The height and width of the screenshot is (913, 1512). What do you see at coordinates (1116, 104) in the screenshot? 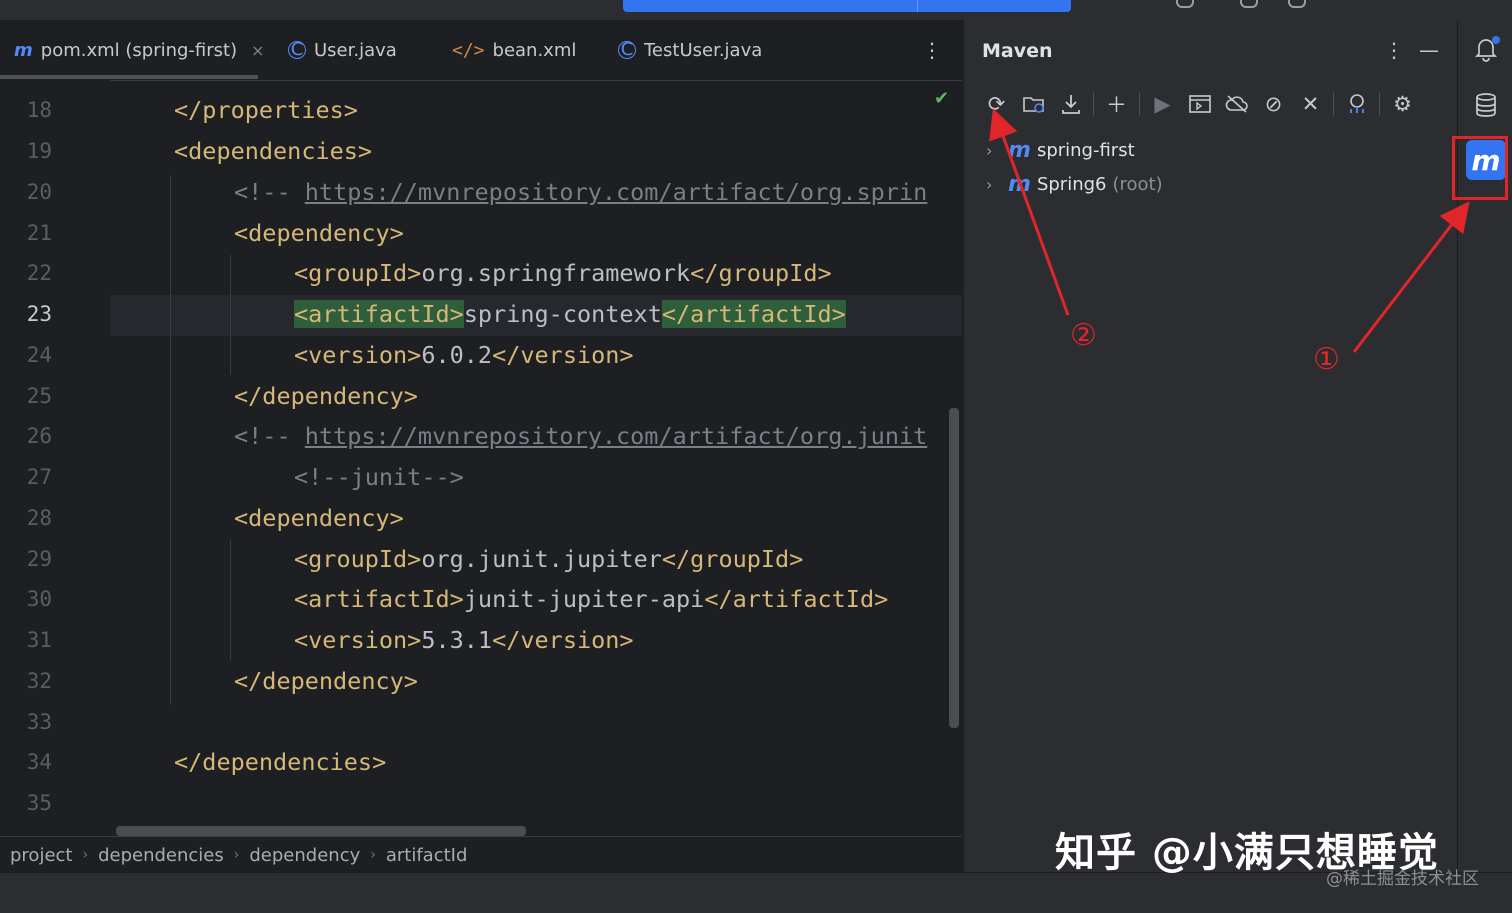
I see `plus-icon: ＋` at bounding box center [1116, 104].